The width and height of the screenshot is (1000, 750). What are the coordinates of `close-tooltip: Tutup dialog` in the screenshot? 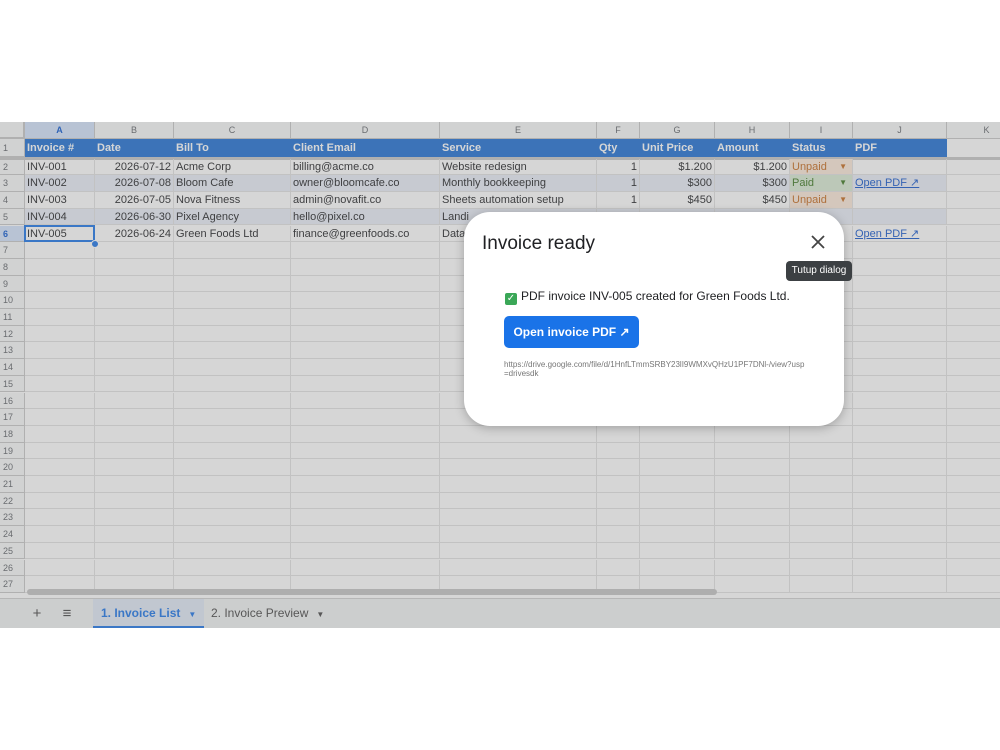 It's located at (819, 271).